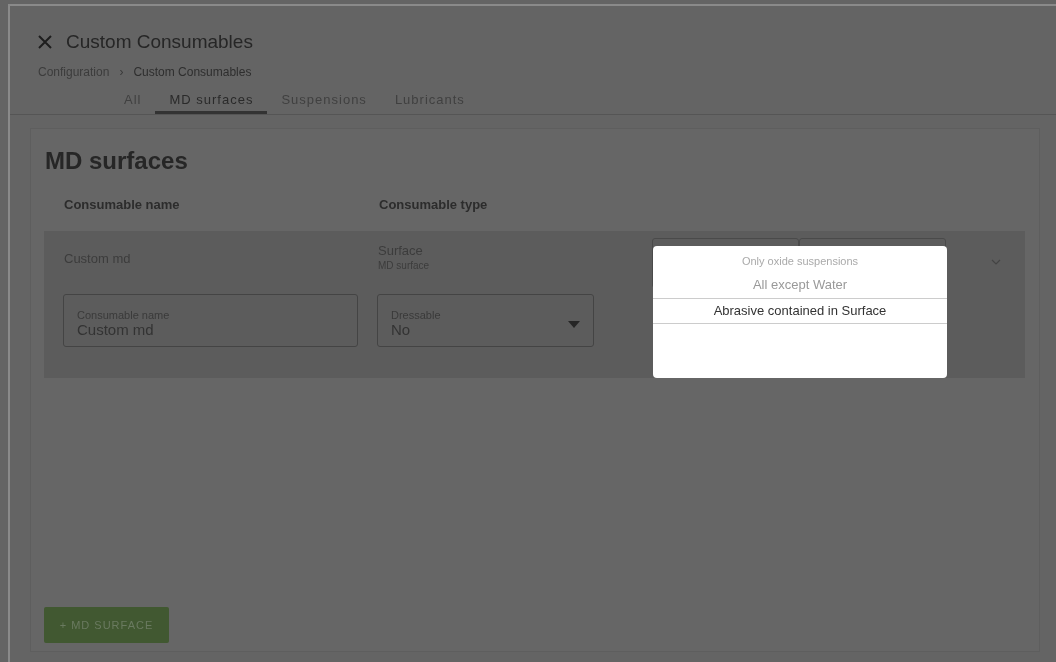 The image size is (1056, 662). Describe the element at coordinates (800, 311) in the screenshot. I see `picker-option: Abrasive contained in Surface` at that location.